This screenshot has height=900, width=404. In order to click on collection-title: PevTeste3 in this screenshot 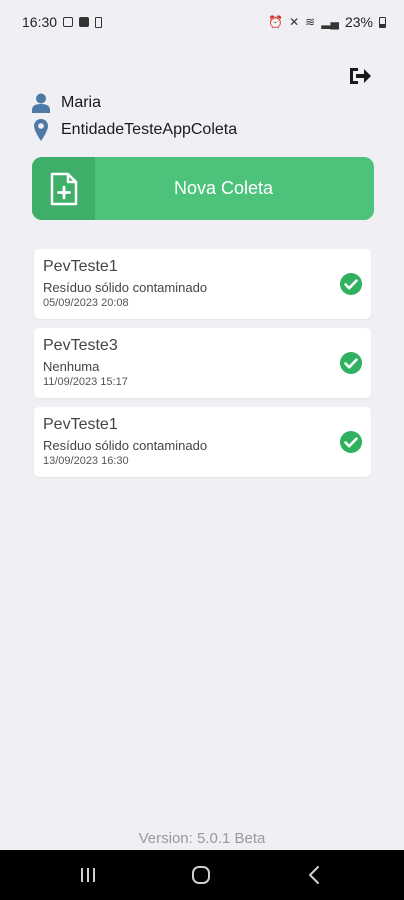, I will do `click(80, 345)`.